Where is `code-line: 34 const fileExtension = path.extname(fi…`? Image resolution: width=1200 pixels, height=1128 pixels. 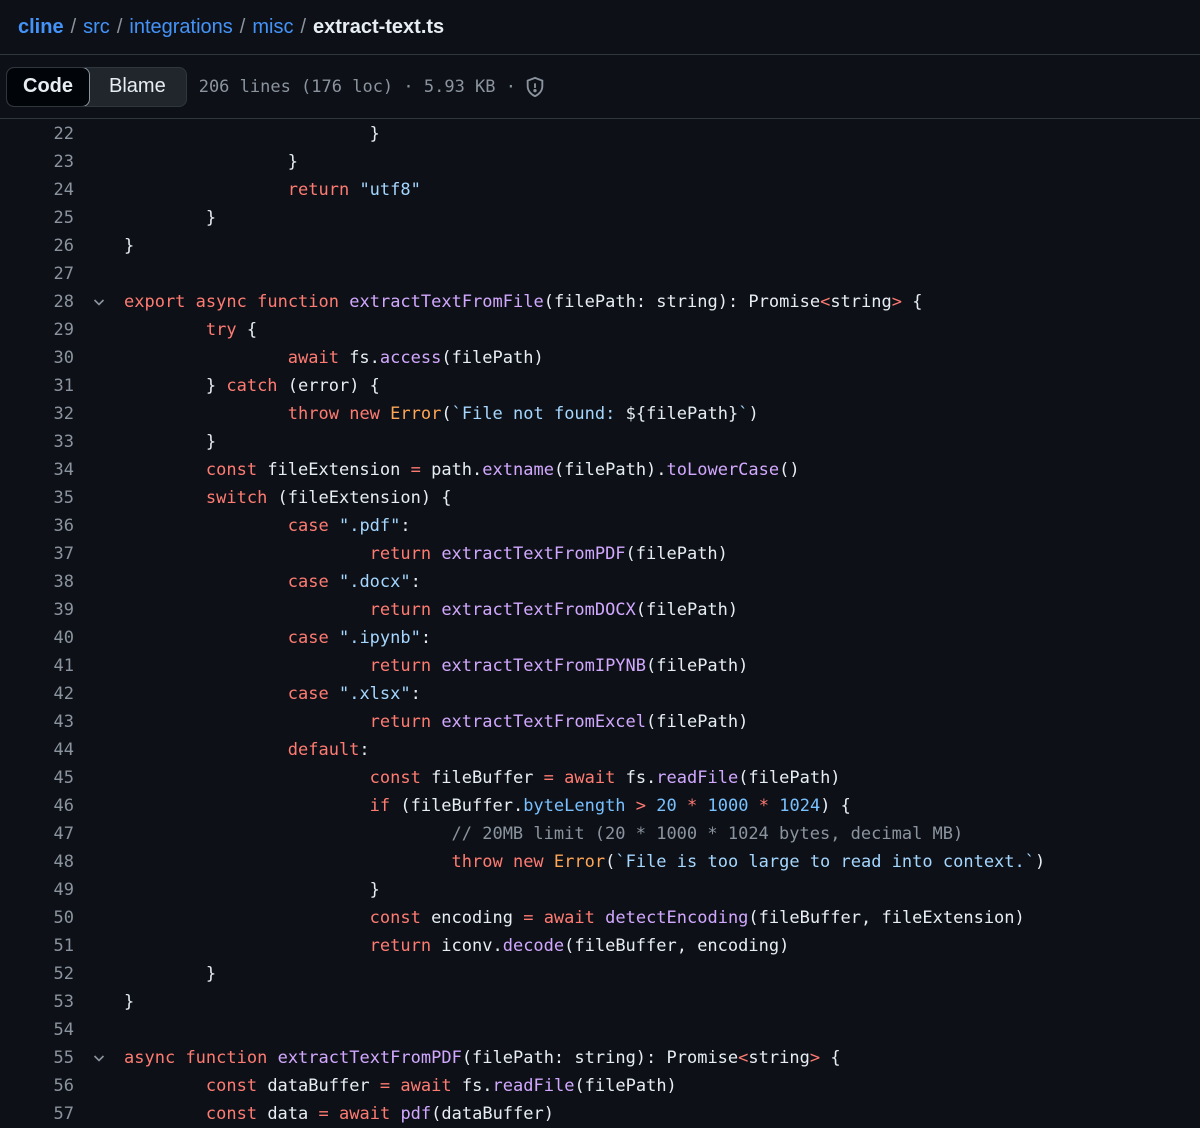 code-line: 34 const fileExtension = path.extname(fi… is located at coordinates (600, 470).